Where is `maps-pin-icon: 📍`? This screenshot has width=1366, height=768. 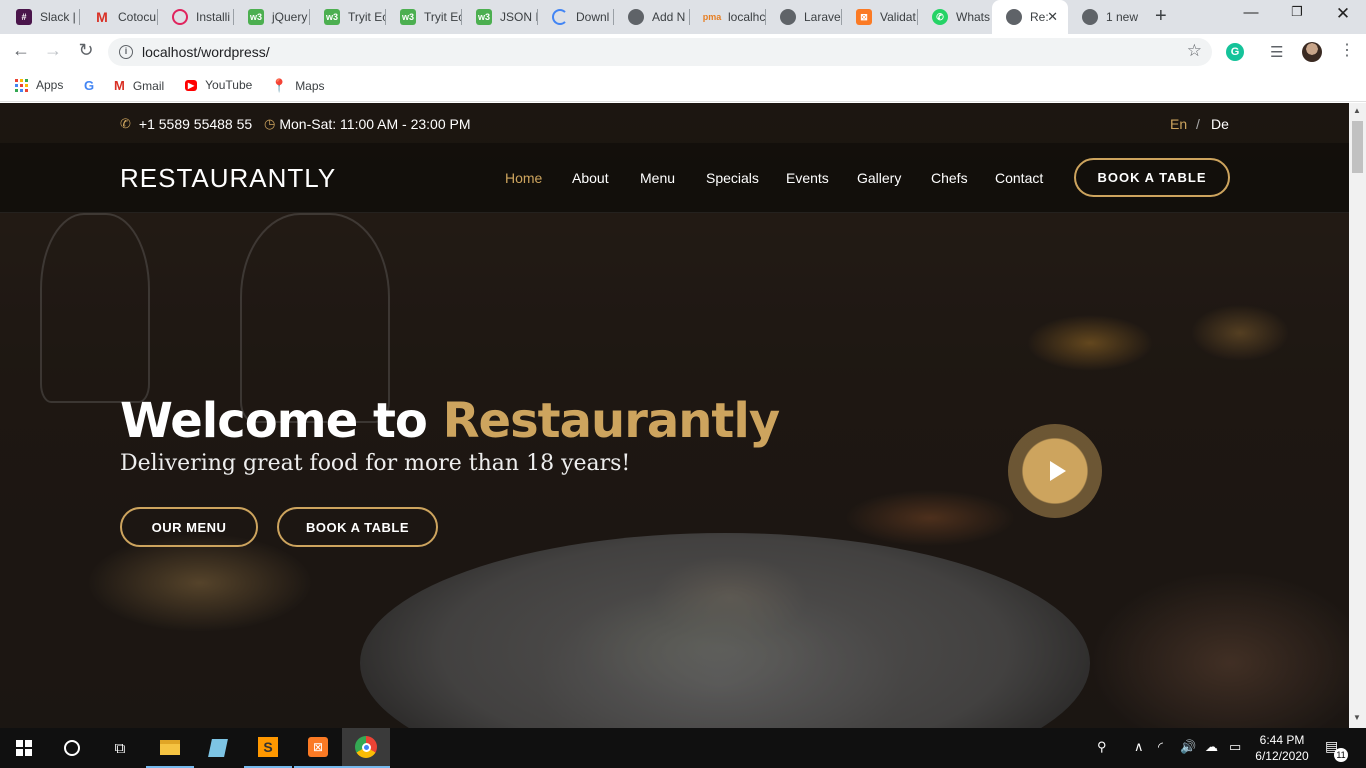 maps-pin-icon: 📍 is located at coordinates (279, 85).